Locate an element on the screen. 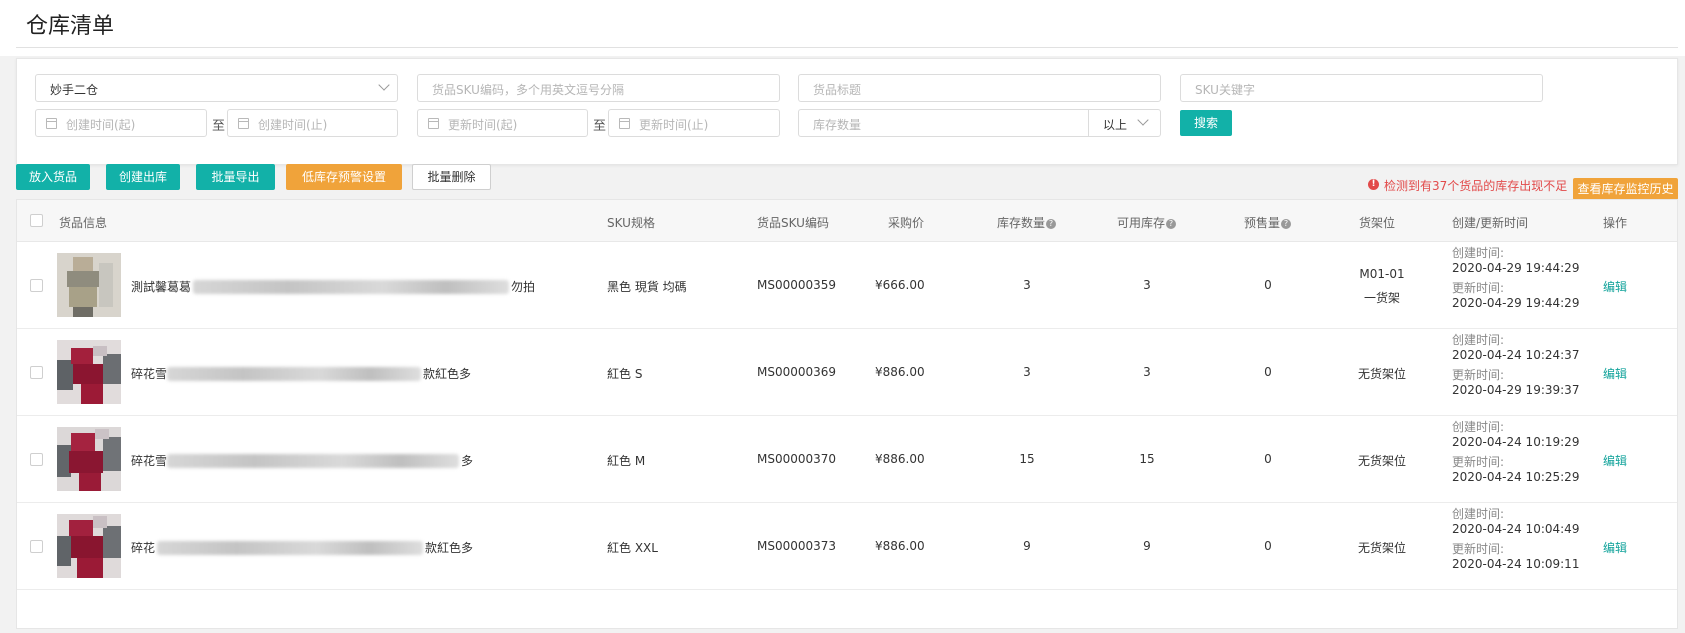  updated-time: 2020-04-24 10:25:29 is located at coordinates (1516, 477).